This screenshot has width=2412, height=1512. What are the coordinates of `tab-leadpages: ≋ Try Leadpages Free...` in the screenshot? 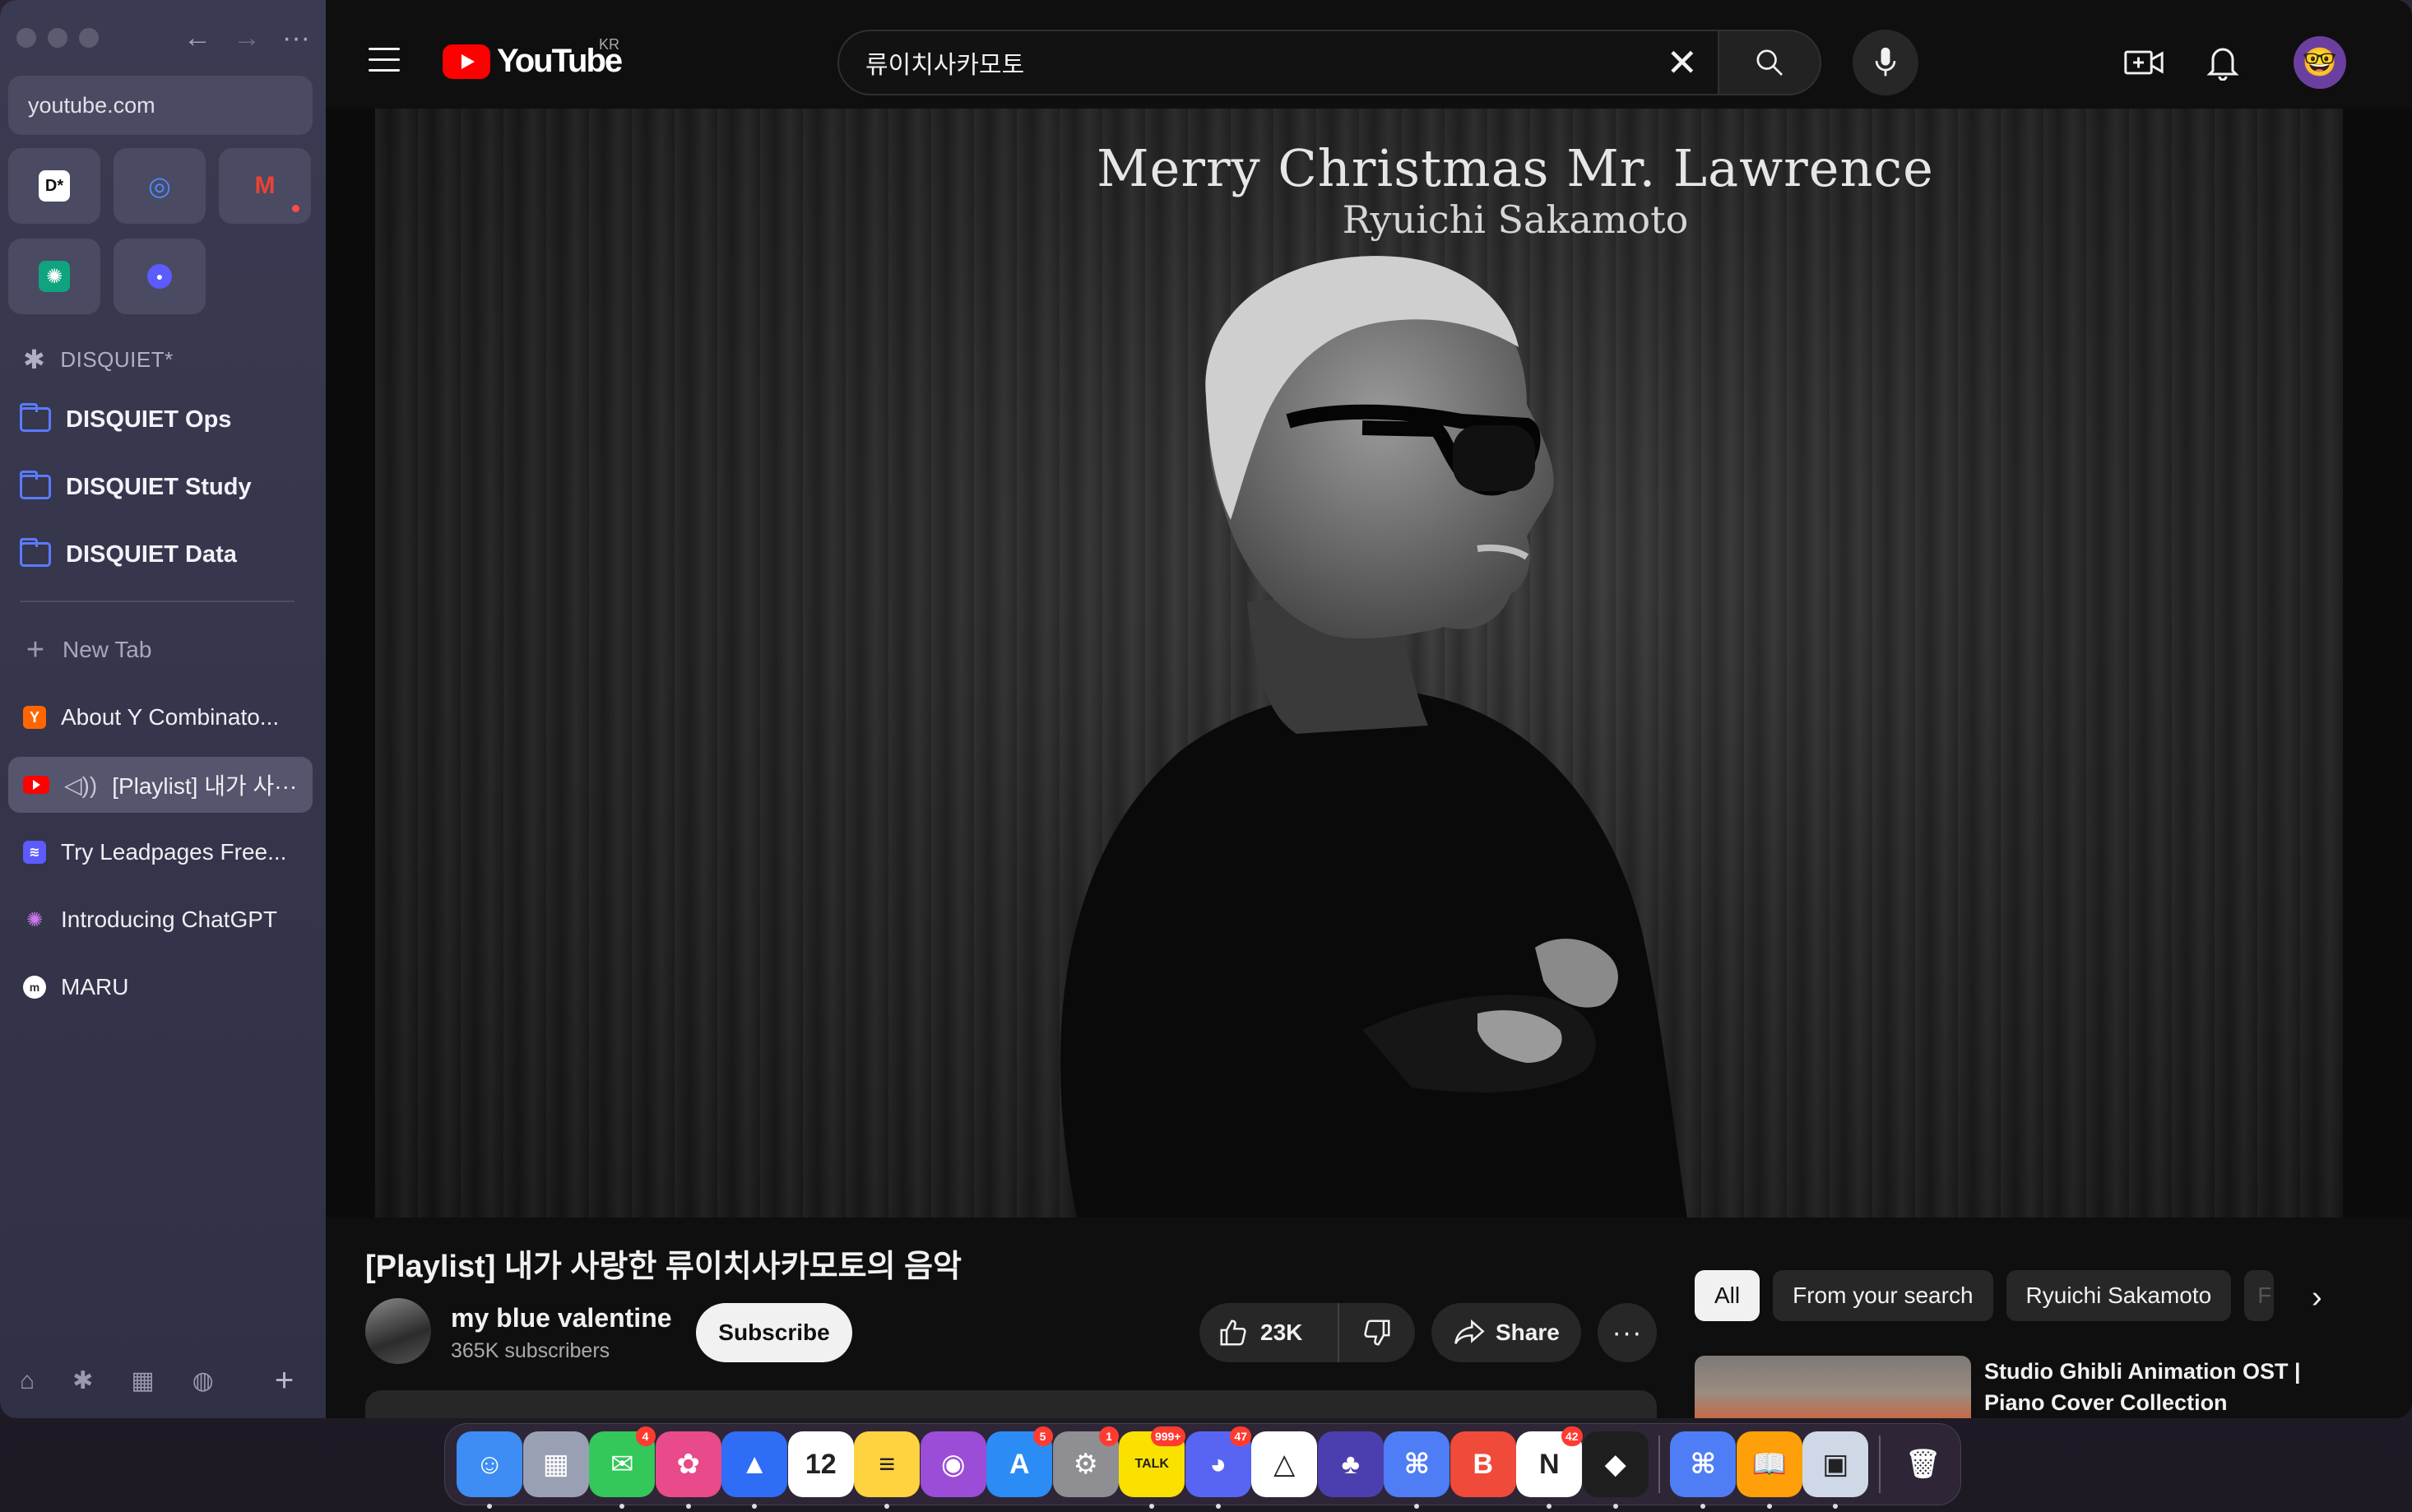 It's located at (160, 852).